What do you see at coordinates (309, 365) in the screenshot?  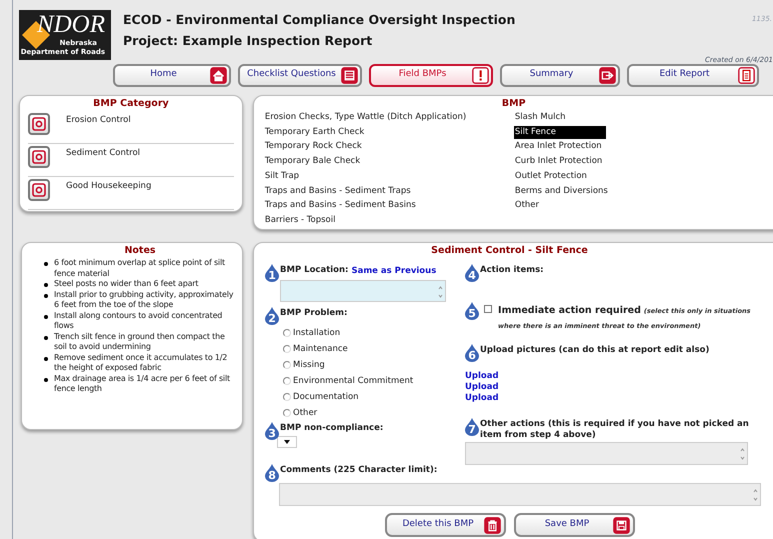 I see `option-label: Missing` at bounding box center [309, 365].